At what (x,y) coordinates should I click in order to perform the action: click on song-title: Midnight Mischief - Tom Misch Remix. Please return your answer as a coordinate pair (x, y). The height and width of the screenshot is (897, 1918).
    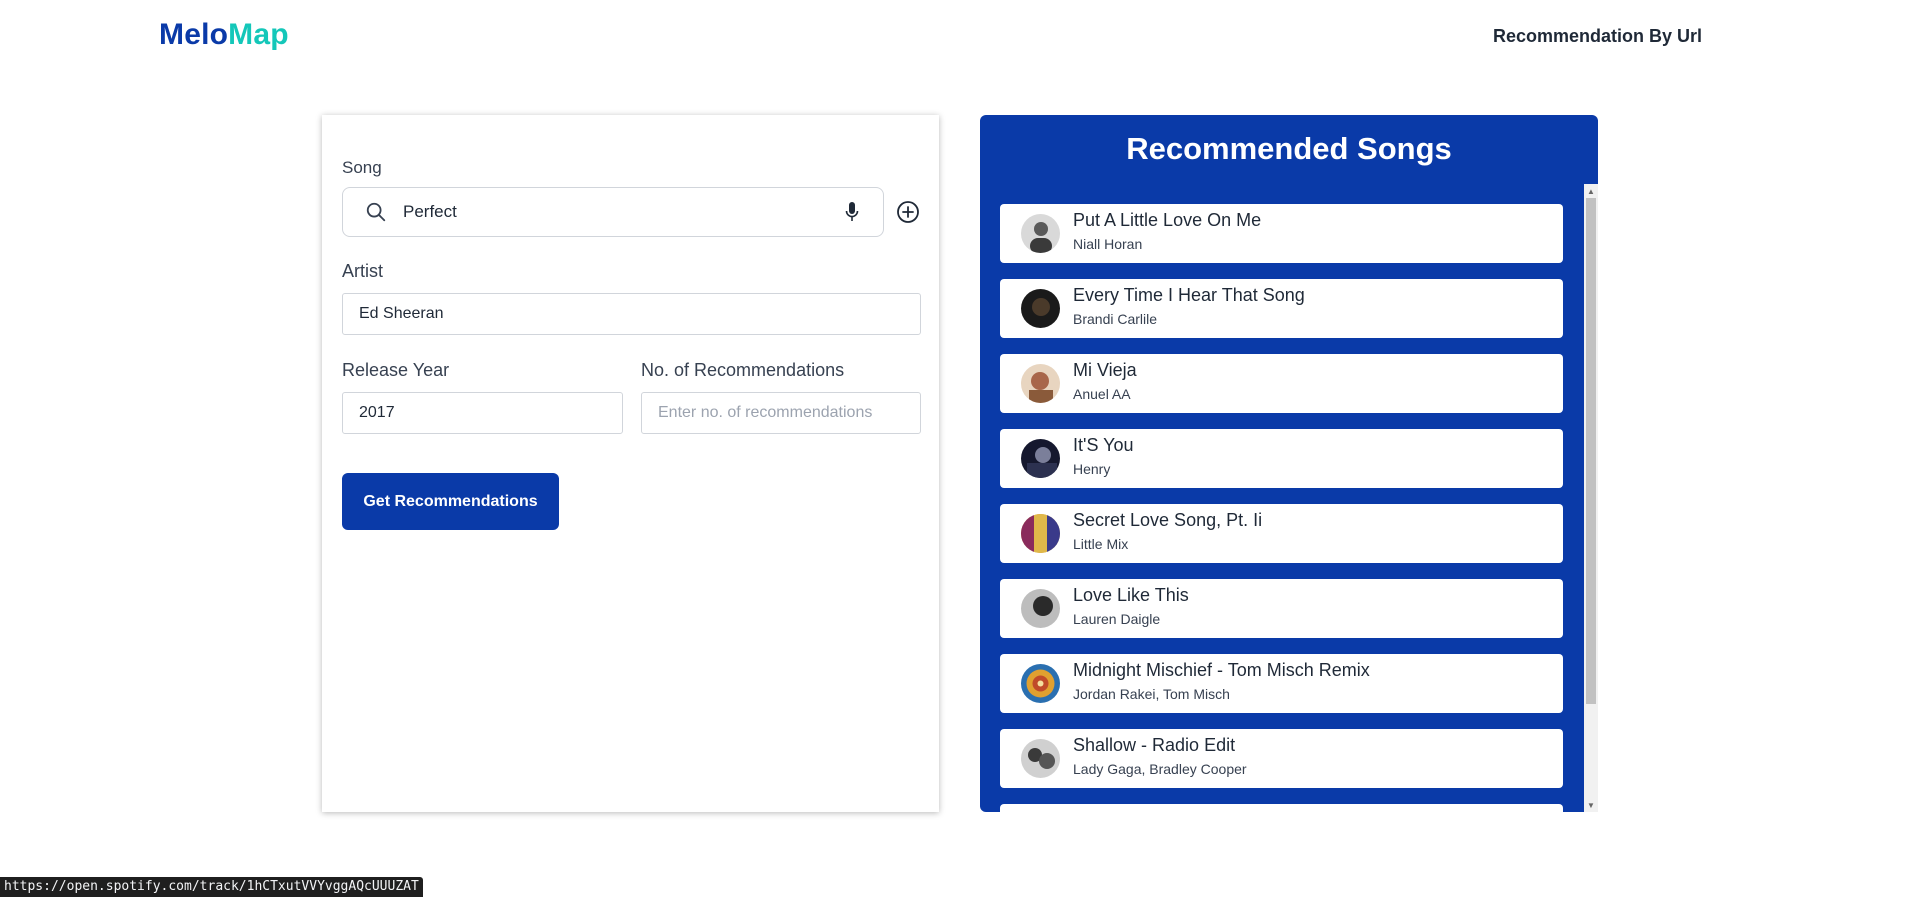
    Looking at the image, I should click on (1221, 670).